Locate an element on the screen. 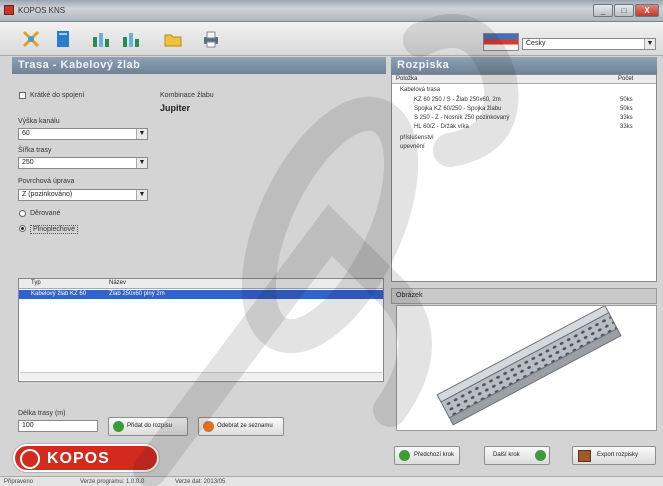 The height and width of the screenshot is (486, 663). product-caption: Kombinace žlabu is located at coordinates (187, 95).